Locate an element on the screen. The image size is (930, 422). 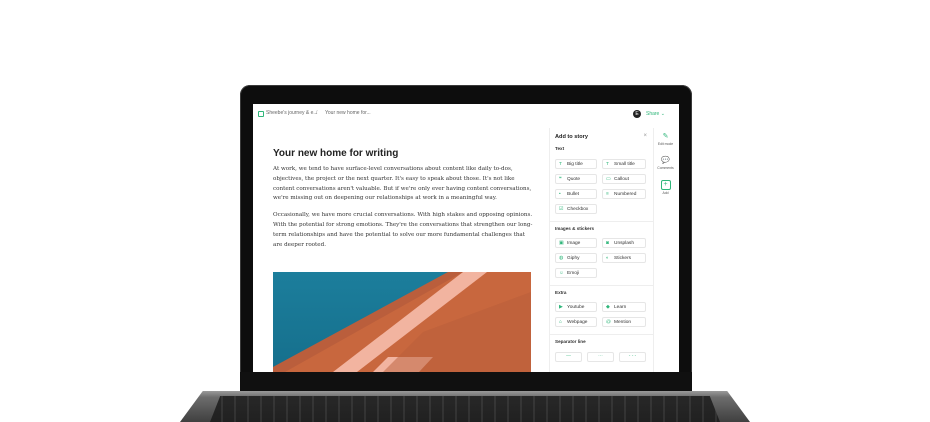
hero-image-art is located at coordinates (402, 322).